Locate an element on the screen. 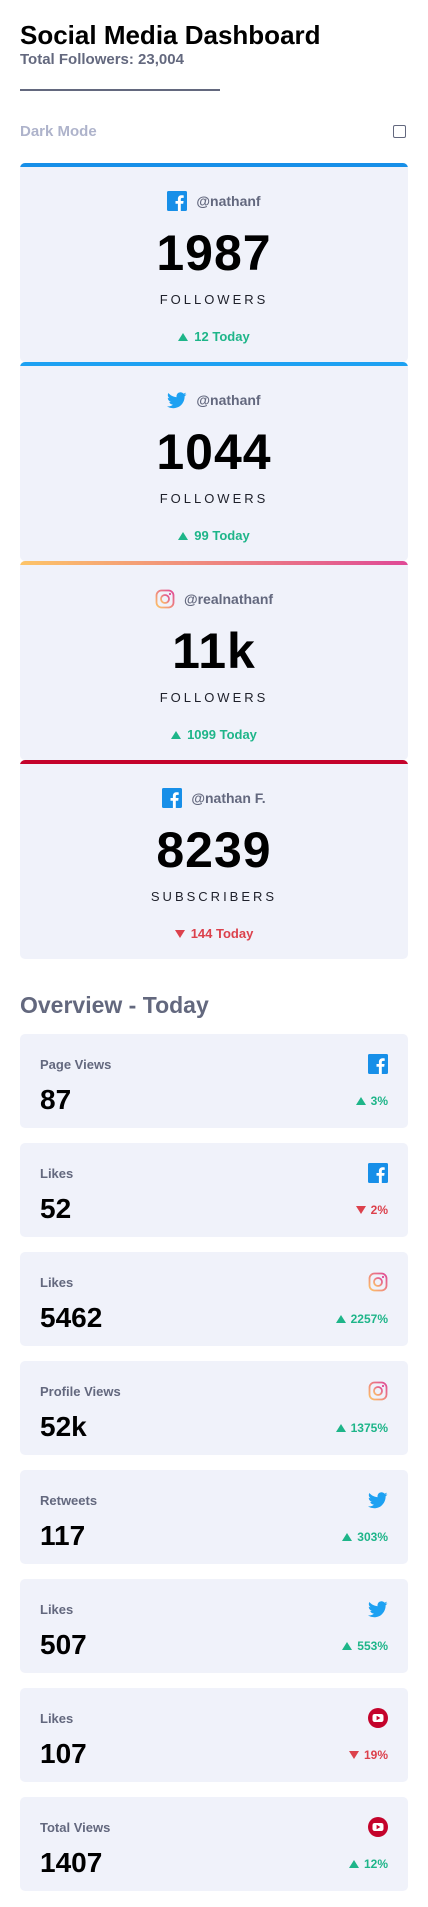 This screenshot has height=1907, width=428. overview-card: Likes 107 19% is located at coordinates (214, 1735).